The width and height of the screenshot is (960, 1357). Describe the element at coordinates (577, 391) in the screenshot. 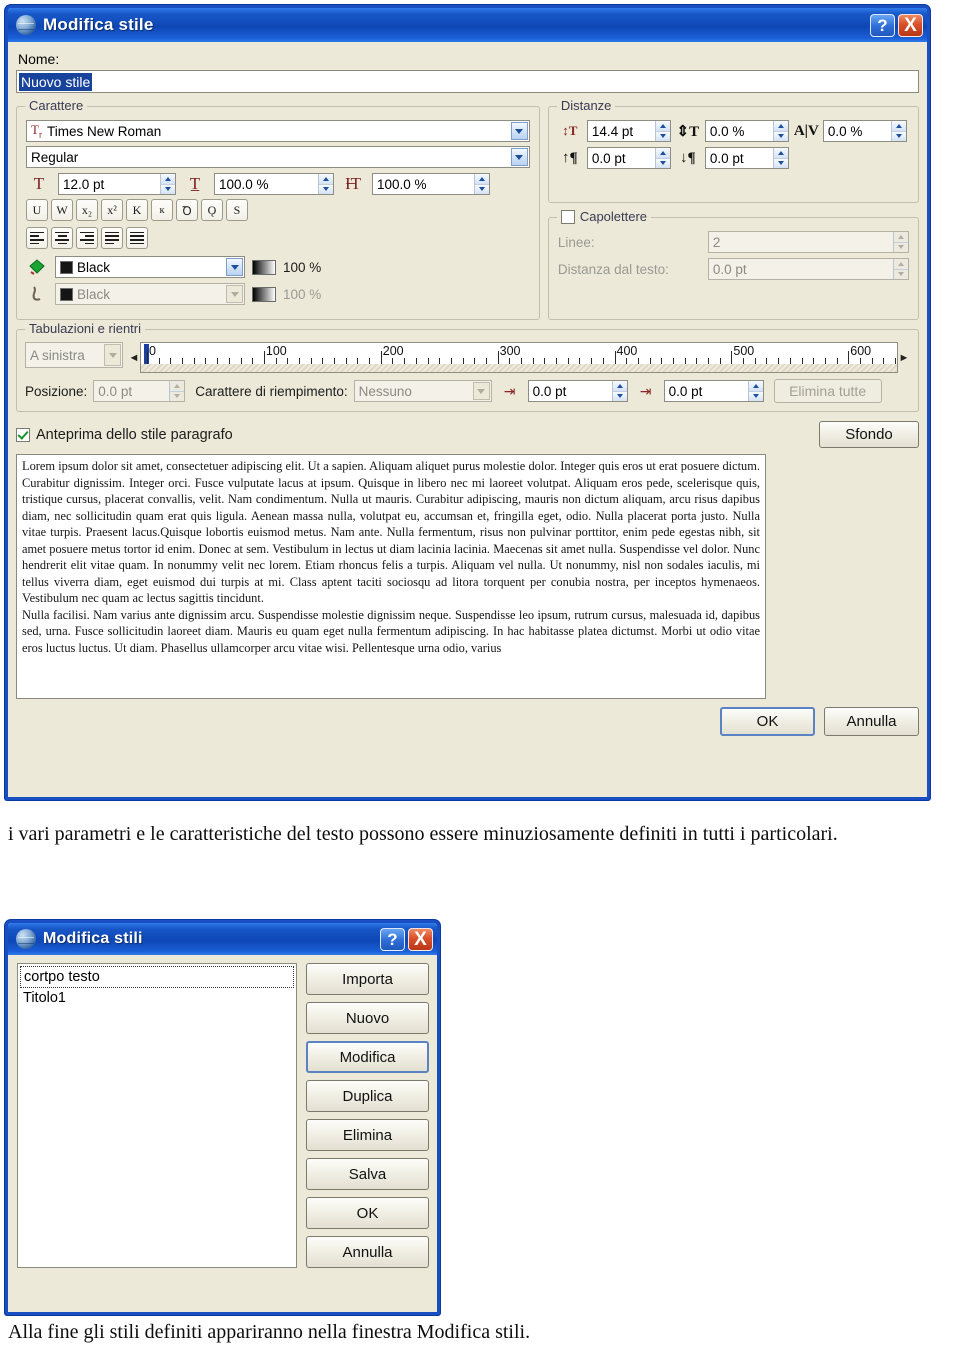

I see `indent-first-spinner: 0.0 pt` at that location.